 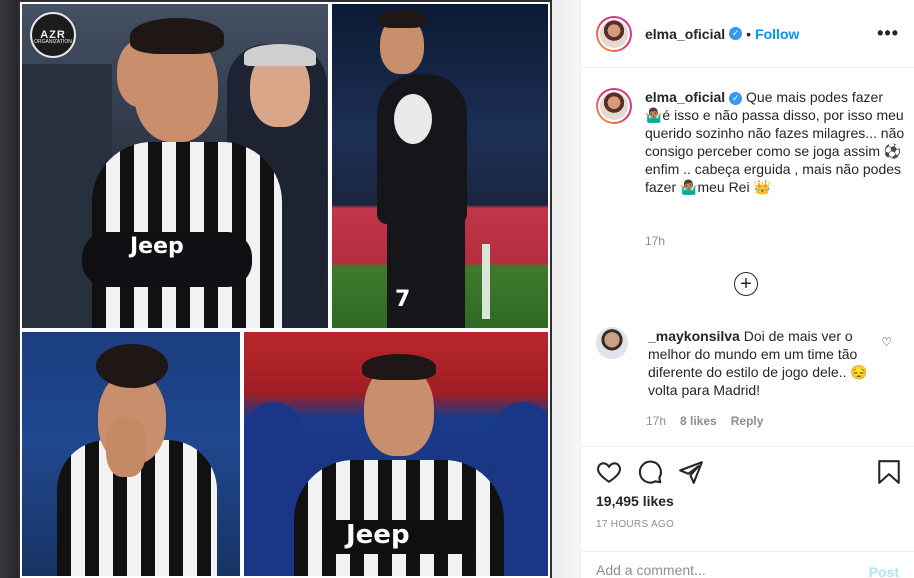 What do you see at coordinates (566, 289) in the screenshot?
I see `image-right-edge` at bounding box center [566, 289].